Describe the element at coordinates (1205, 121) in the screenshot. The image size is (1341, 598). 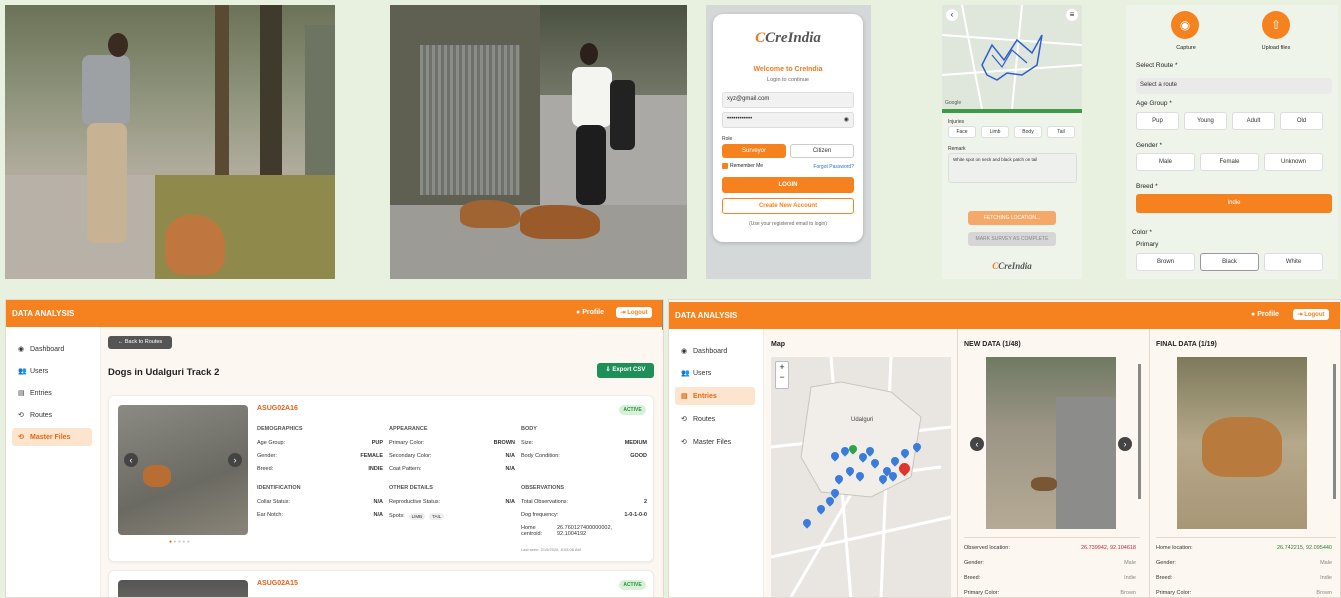
I see `age-young-button: Young` at that location.